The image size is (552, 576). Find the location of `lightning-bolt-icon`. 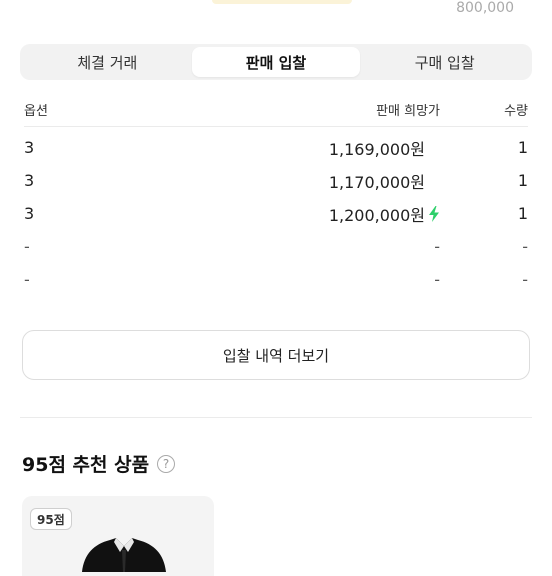

lightning-bolt-icon is located at coordinates (434, 213).